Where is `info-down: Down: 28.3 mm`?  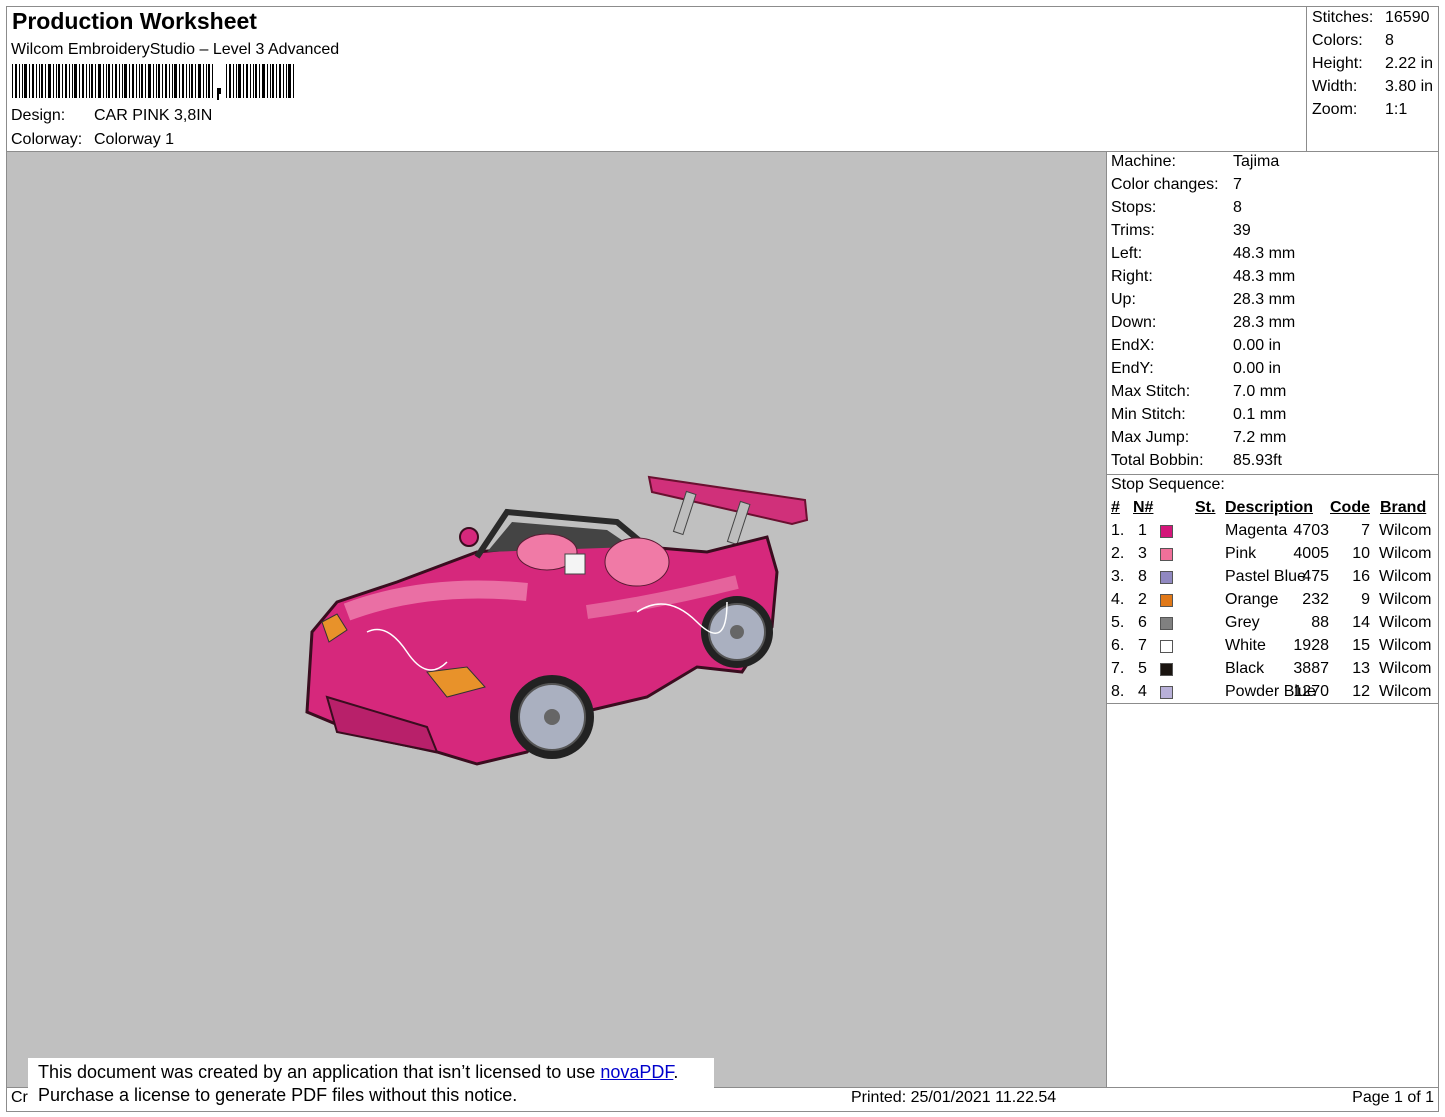 info-down: Down: 28.3 mm is located at coordinates (1203, 322).